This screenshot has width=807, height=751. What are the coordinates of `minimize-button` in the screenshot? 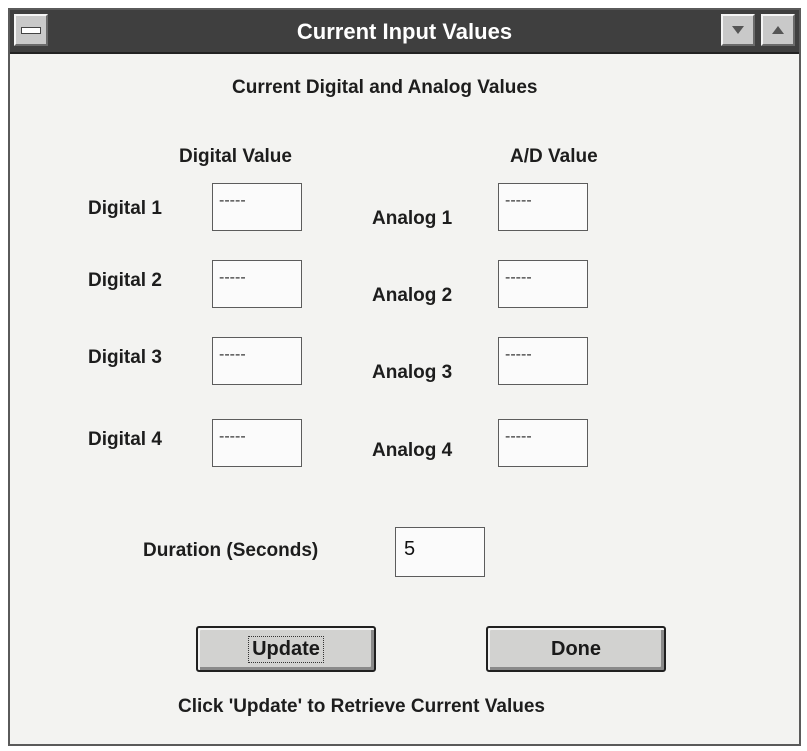 It's located at (738, 30).